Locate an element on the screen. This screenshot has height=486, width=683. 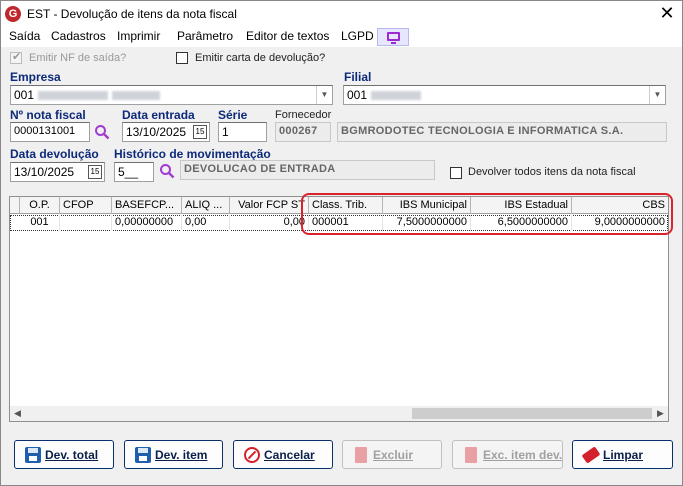
emitir-carta-label: Emitir carta de devolução? is located at coordinates (260, 58).